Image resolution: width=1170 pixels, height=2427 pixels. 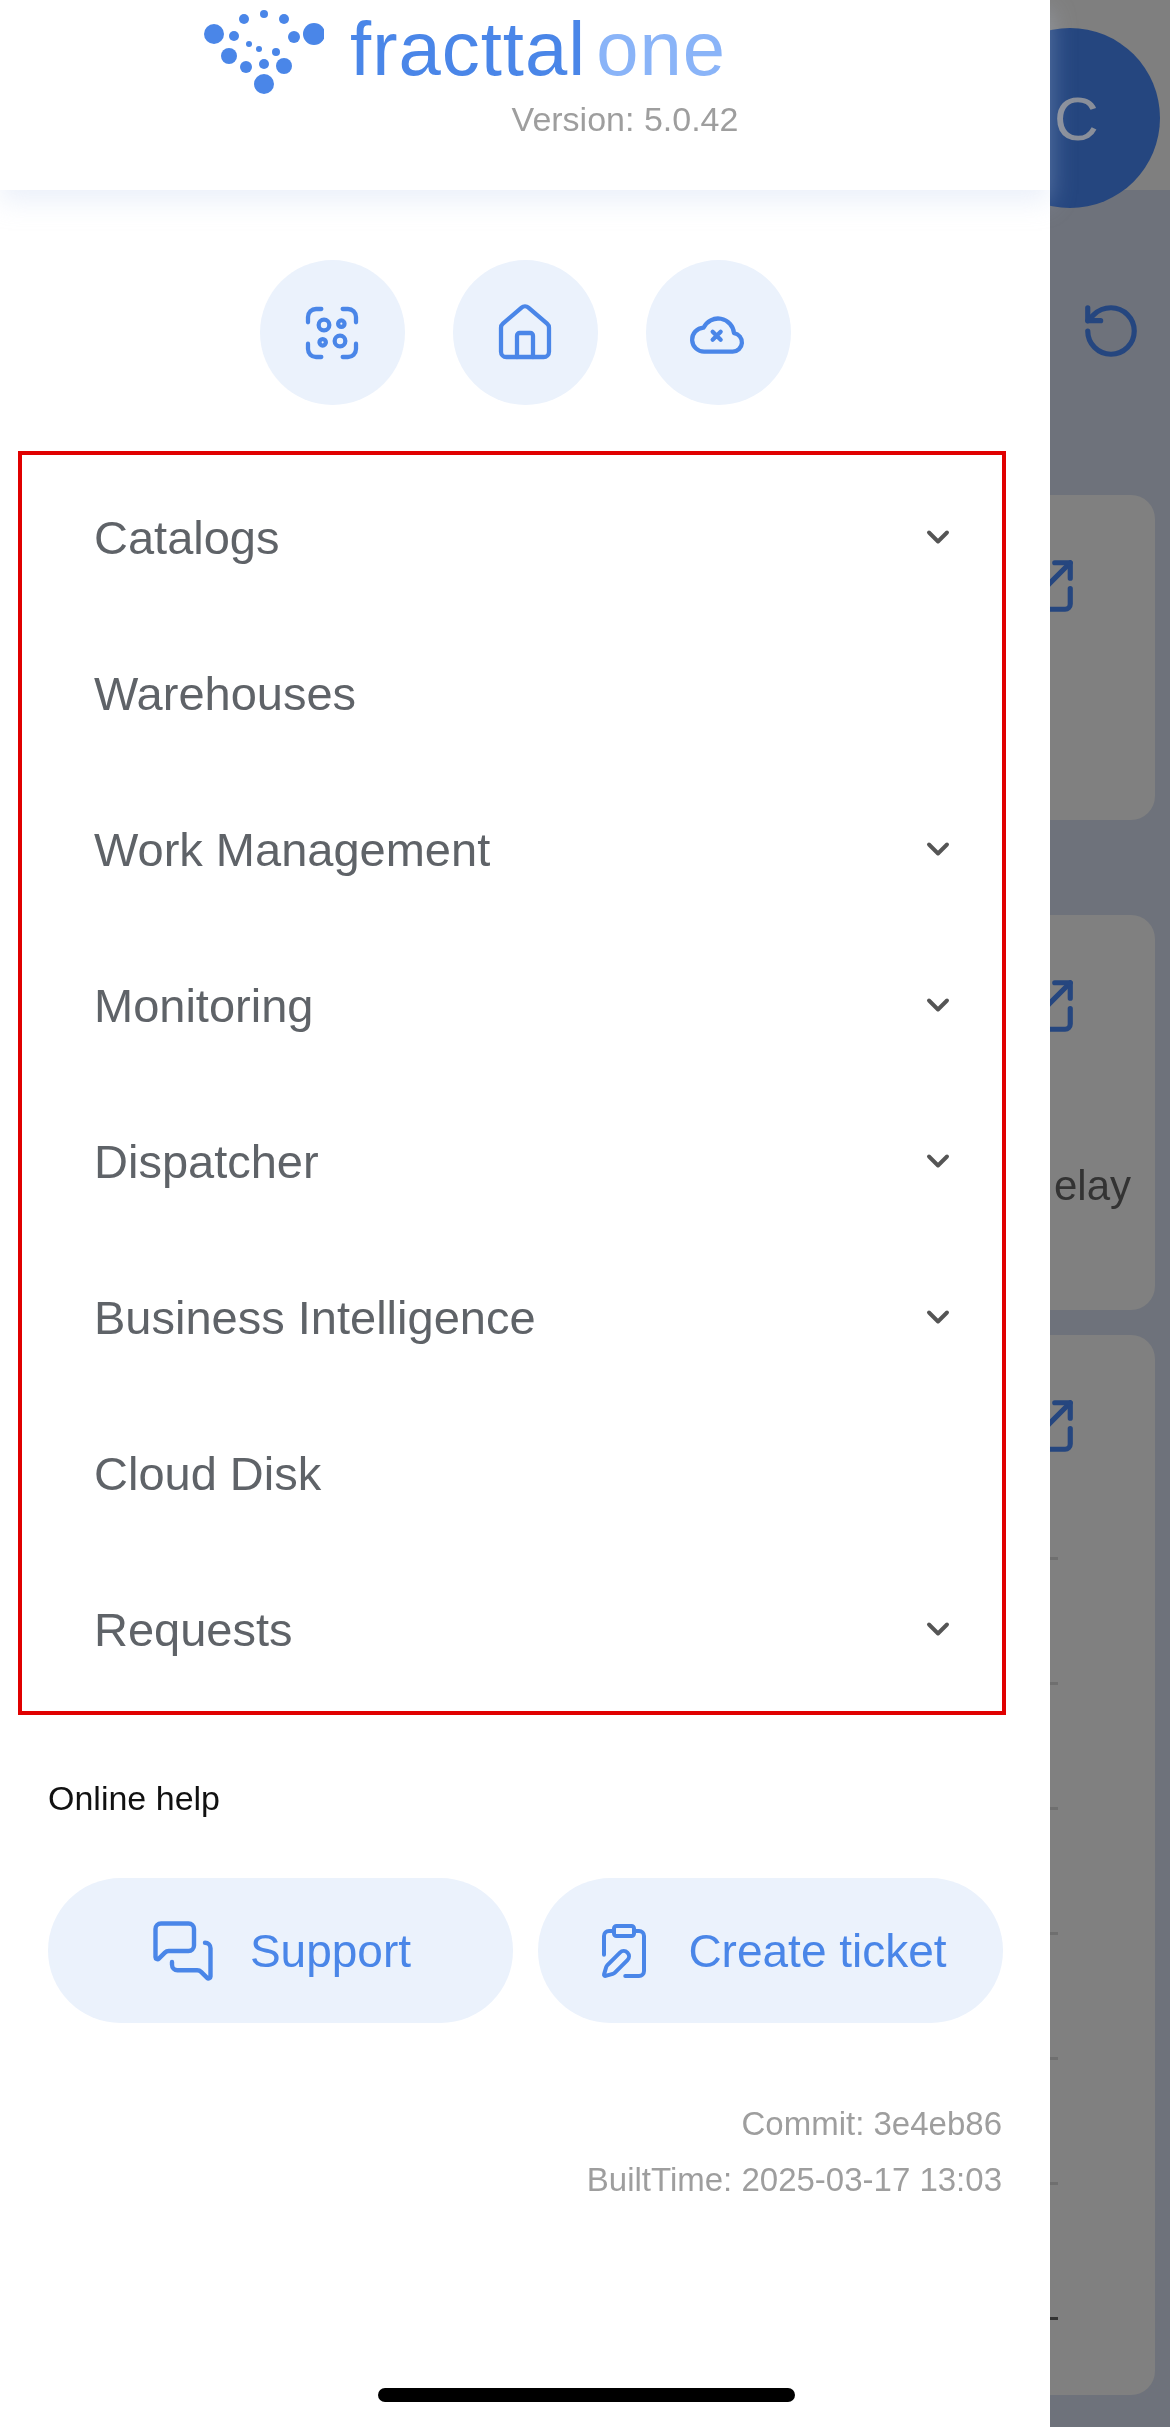 I want to click on menu-item: Work Management, so click(x=292, y=849).